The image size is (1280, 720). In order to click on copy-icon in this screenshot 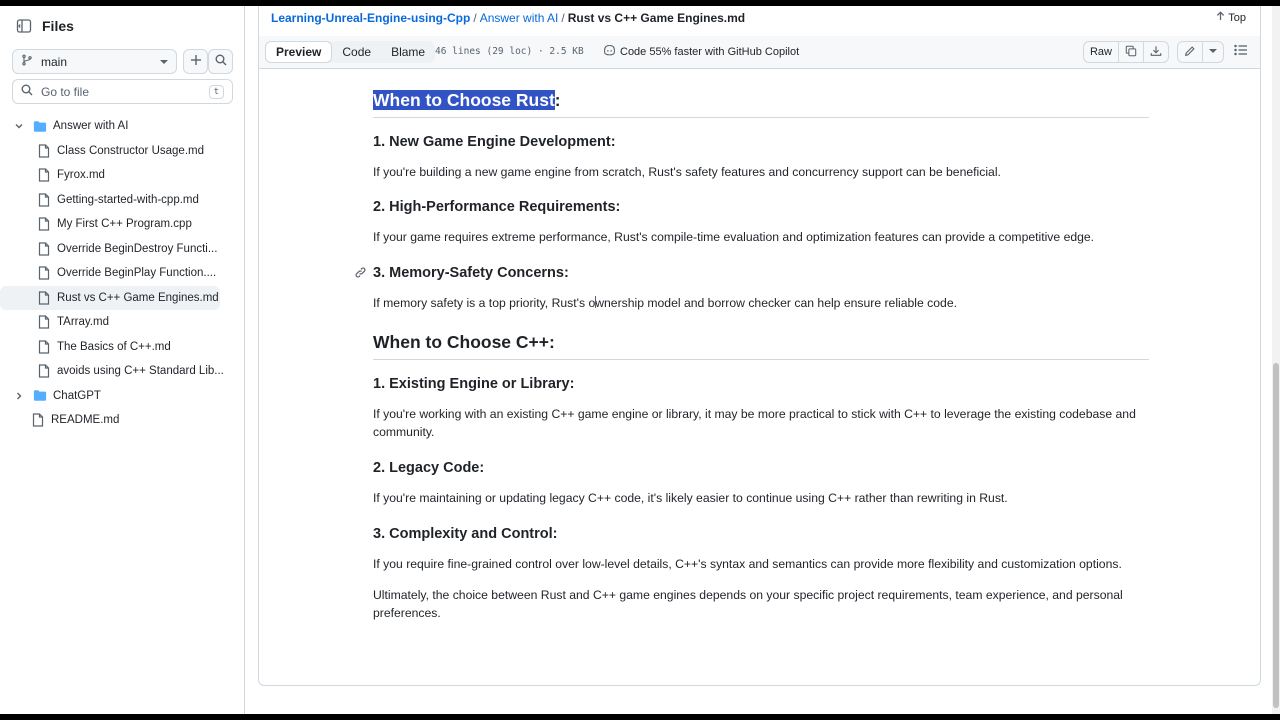, I will do `click(1131, 52)`.